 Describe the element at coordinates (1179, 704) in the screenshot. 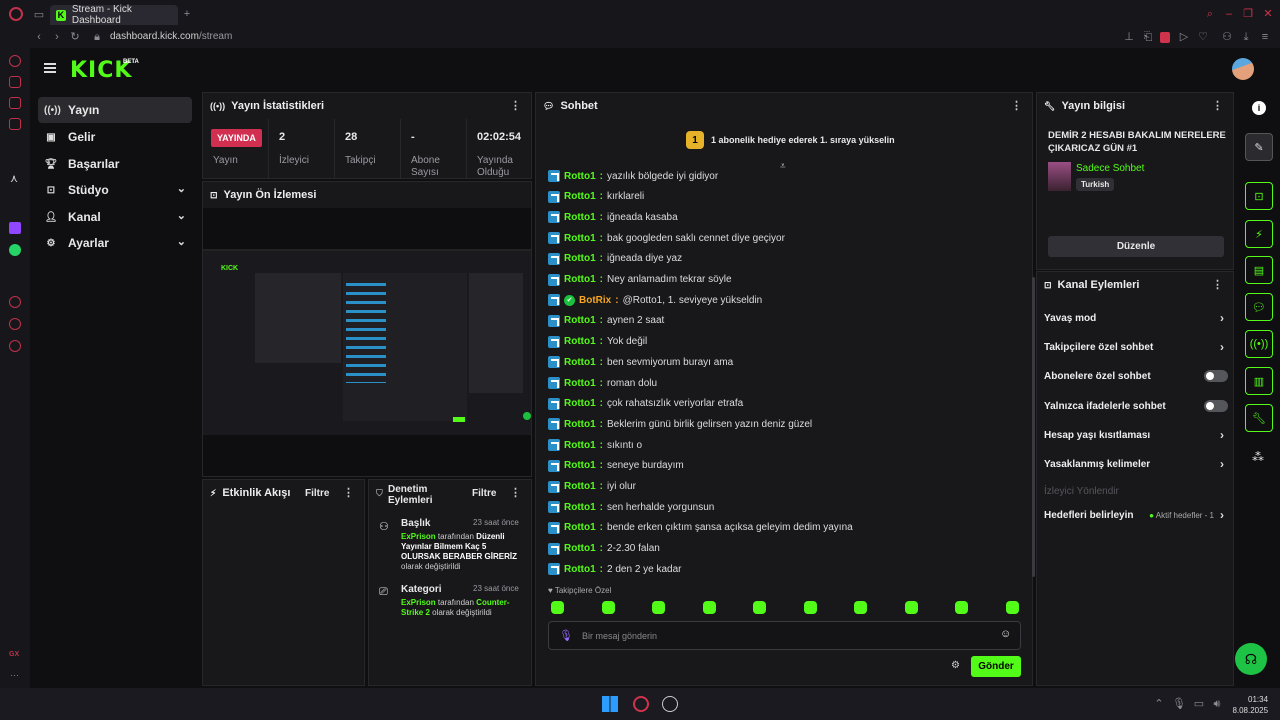

I see `mic-icon: 🎙︎` at that location.